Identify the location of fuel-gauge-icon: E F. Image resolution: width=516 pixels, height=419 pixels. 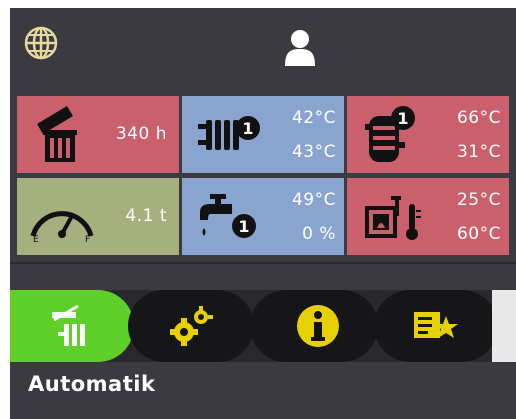
(62, 226).